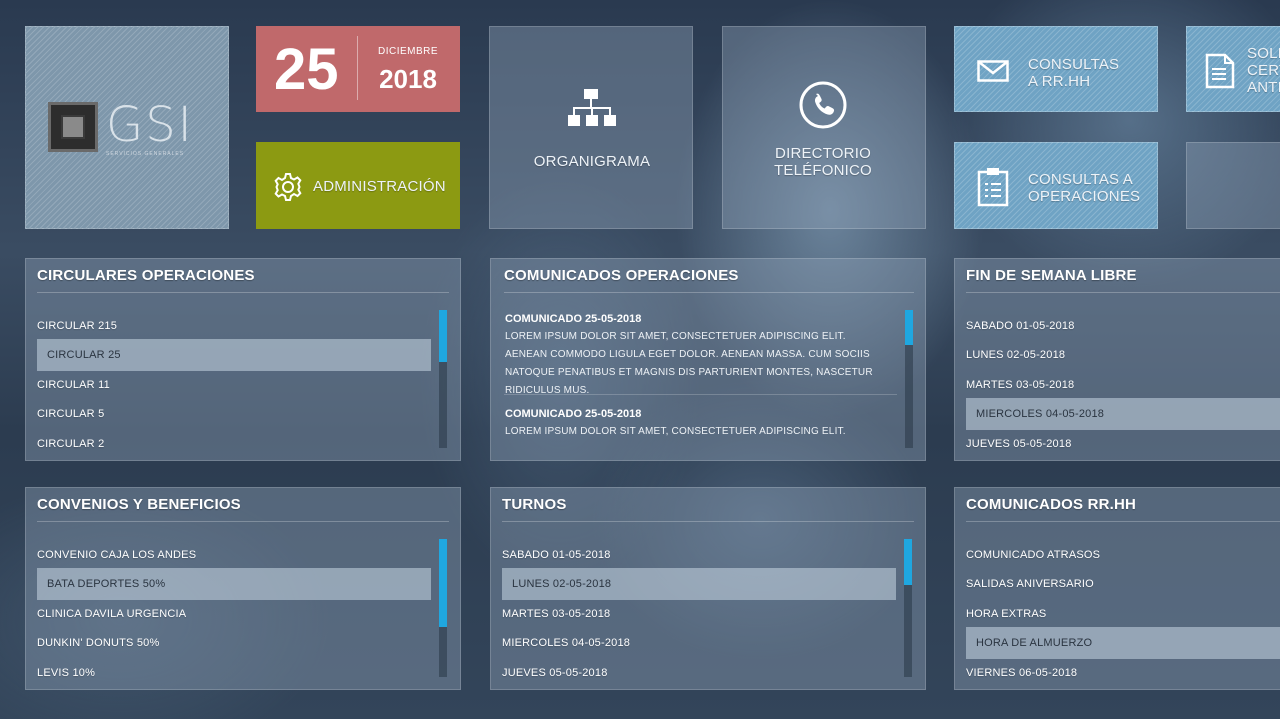 This screenshot has width=1280, height=719. What do you see at coordinates (408, 51) in the screenshot?
I see `date-month: DICIEMBRE` at bounding box center [408, 51].